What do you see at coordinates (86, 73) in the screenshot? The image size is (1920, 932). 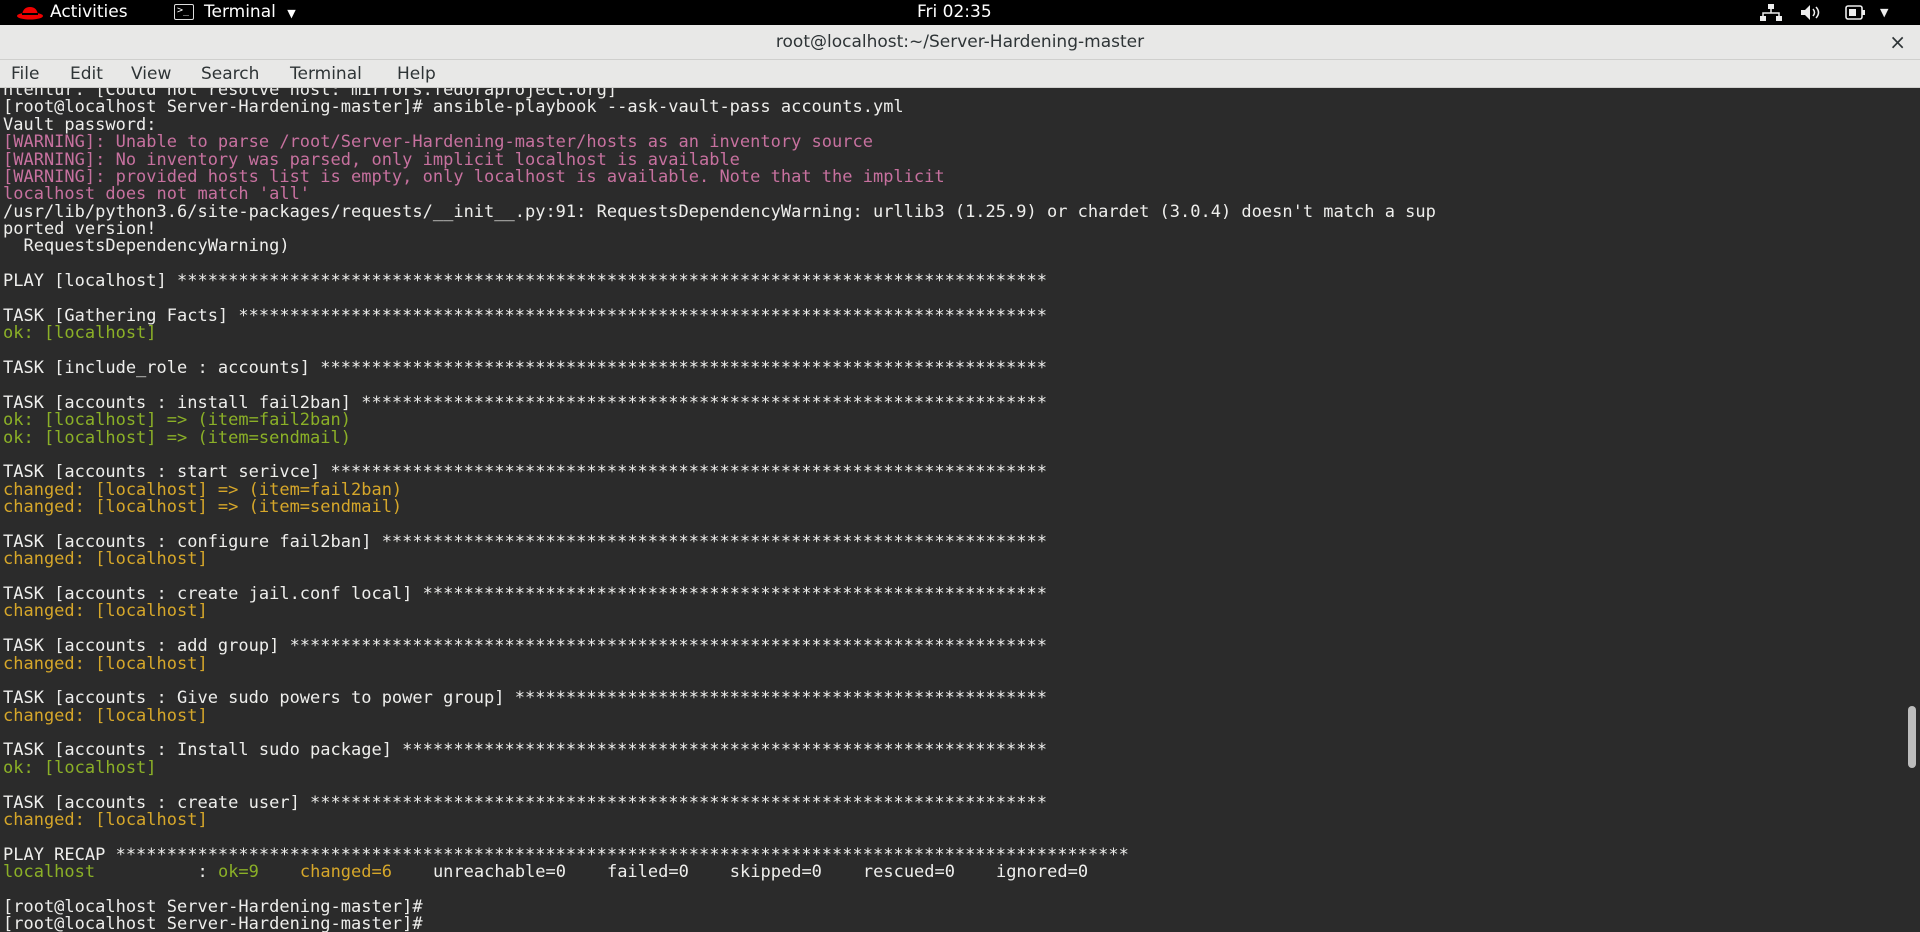 I see `menu-edit: Edit` at bounding box center [86, 73].